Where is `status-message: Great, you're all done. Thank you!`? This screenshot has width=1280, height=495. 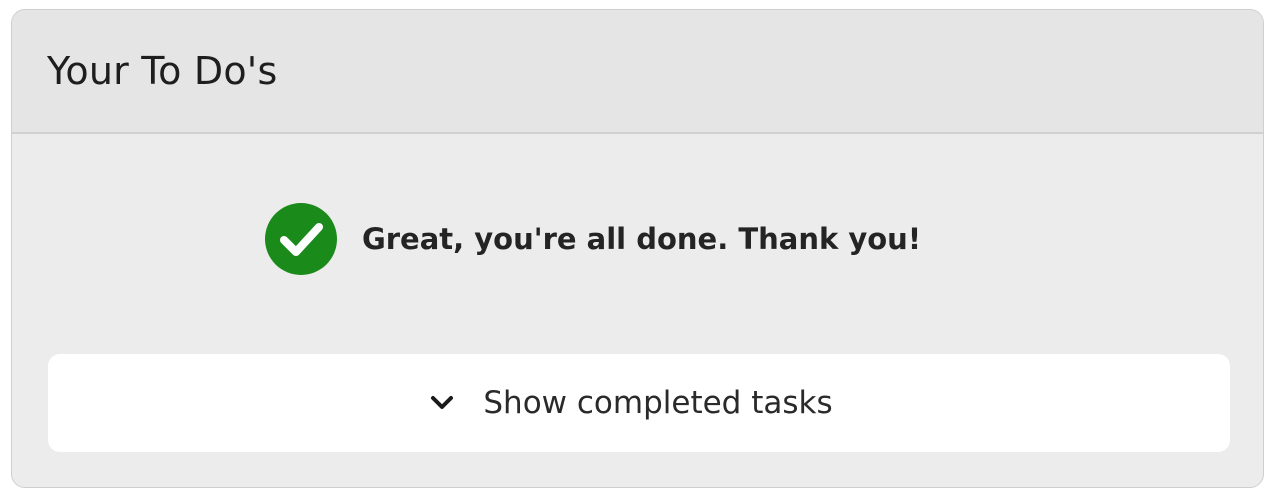
status-message: Great, you're all done. Thank you! is located at coordinates (641, 239).